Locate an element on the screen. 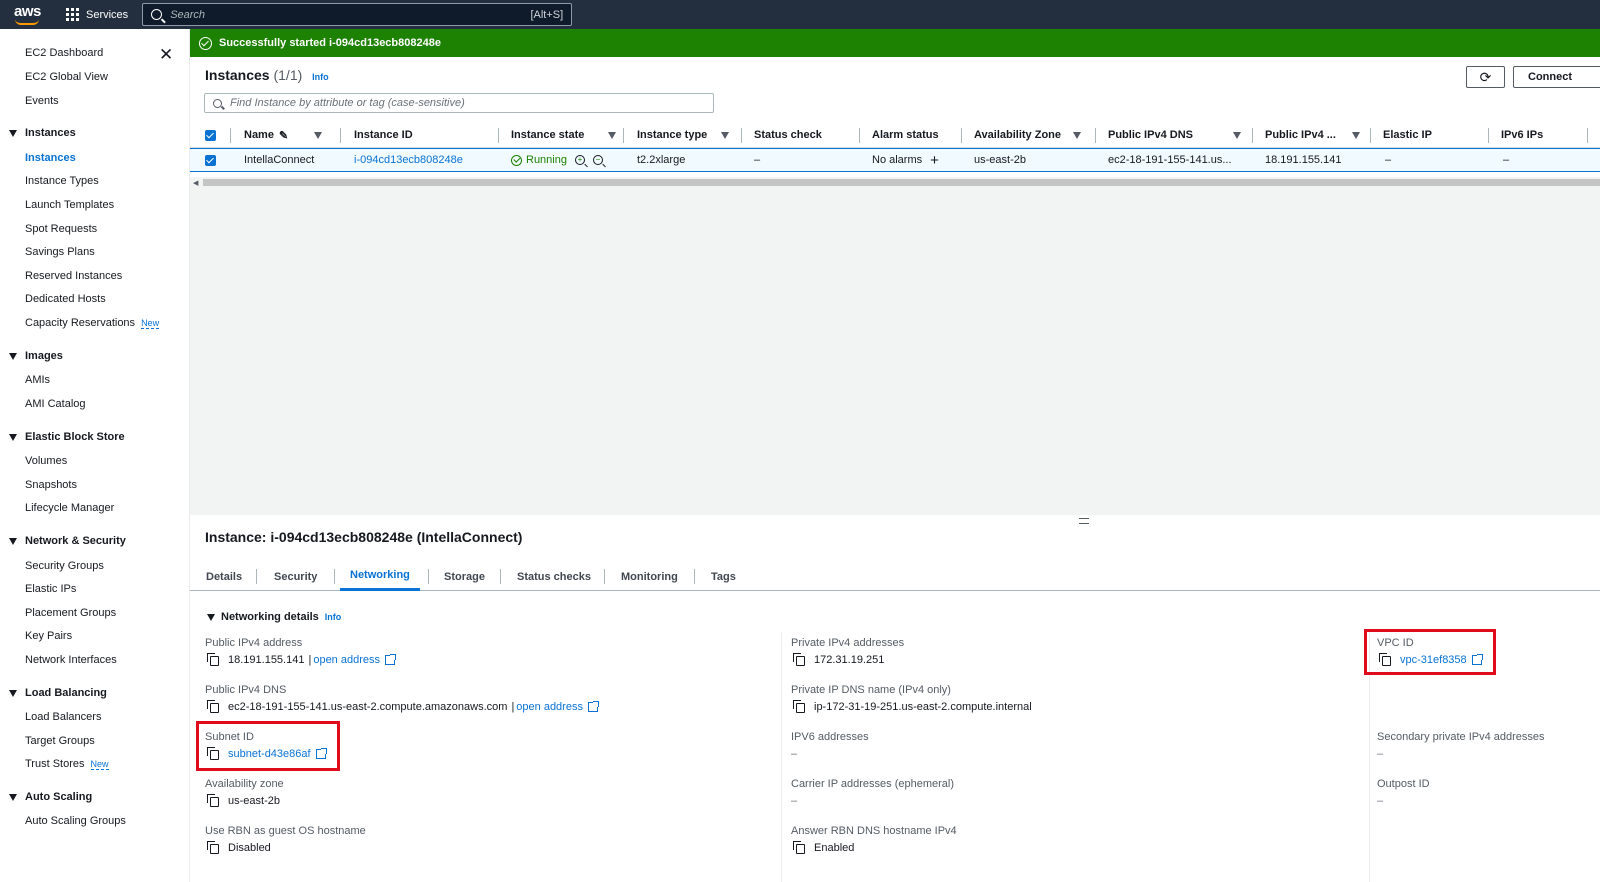 Image resolution: width=1600 pixels, height=882 pixels. tab-networking: Networking is located at coordinates (380, 576).